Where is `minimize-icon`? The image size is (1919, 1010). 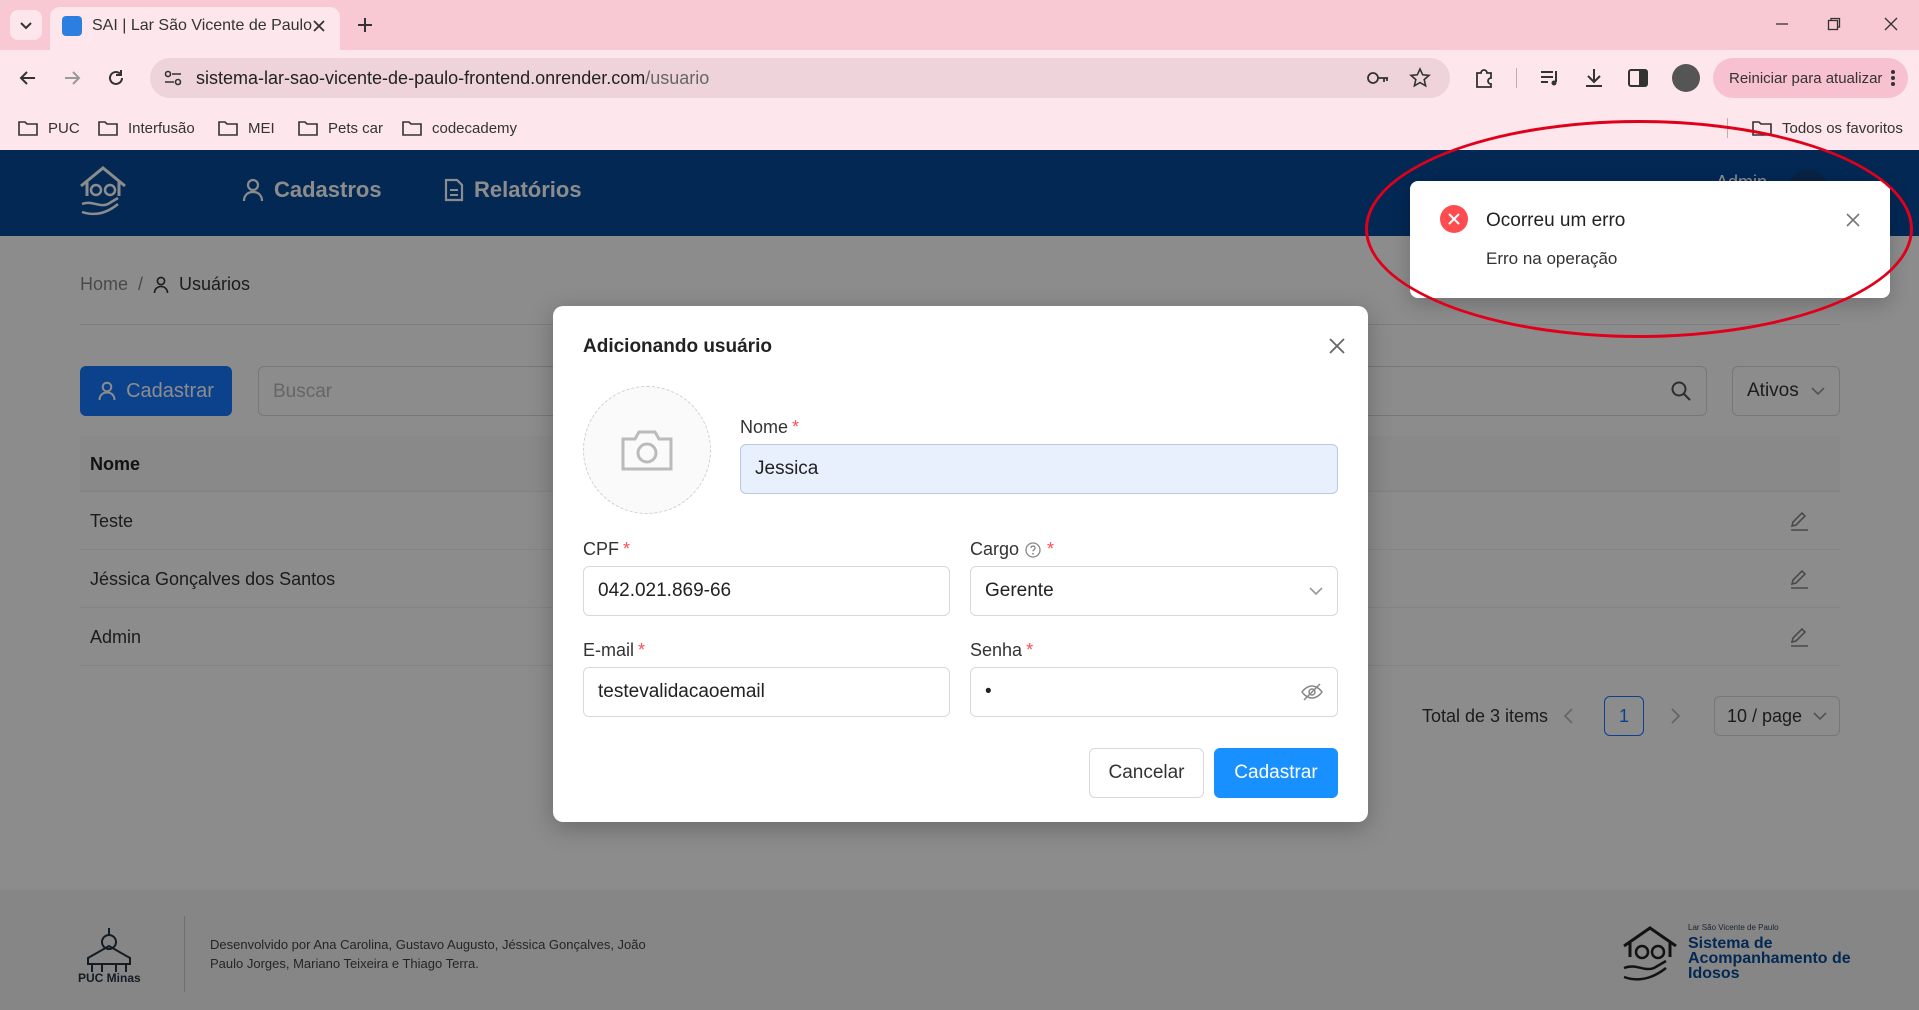
minimize-icon is located at coordinates (1782, 24).